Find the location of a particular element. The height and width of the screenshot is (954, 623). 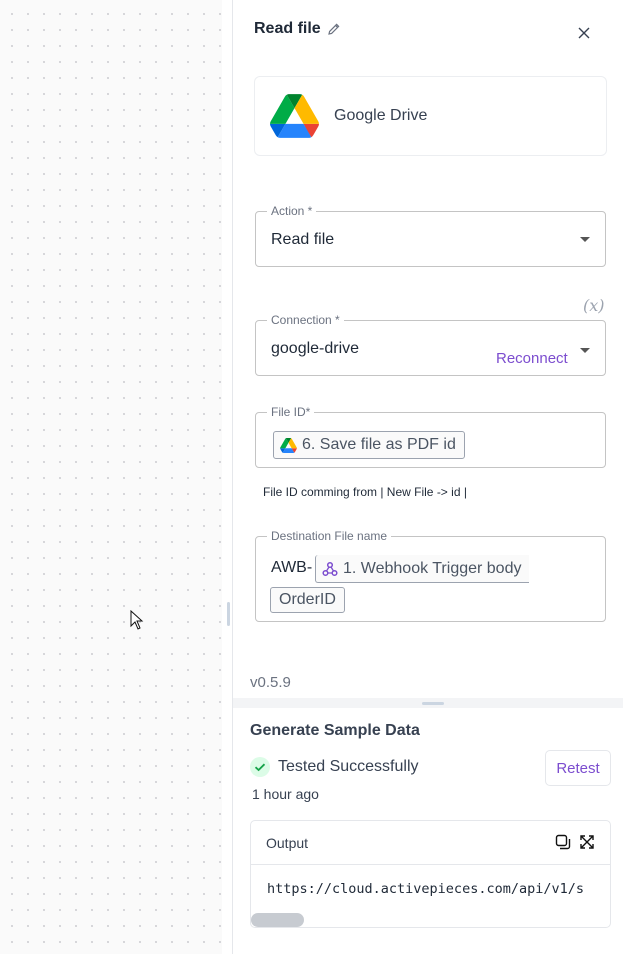

output-header: Output is located at coordinates (430, 843).